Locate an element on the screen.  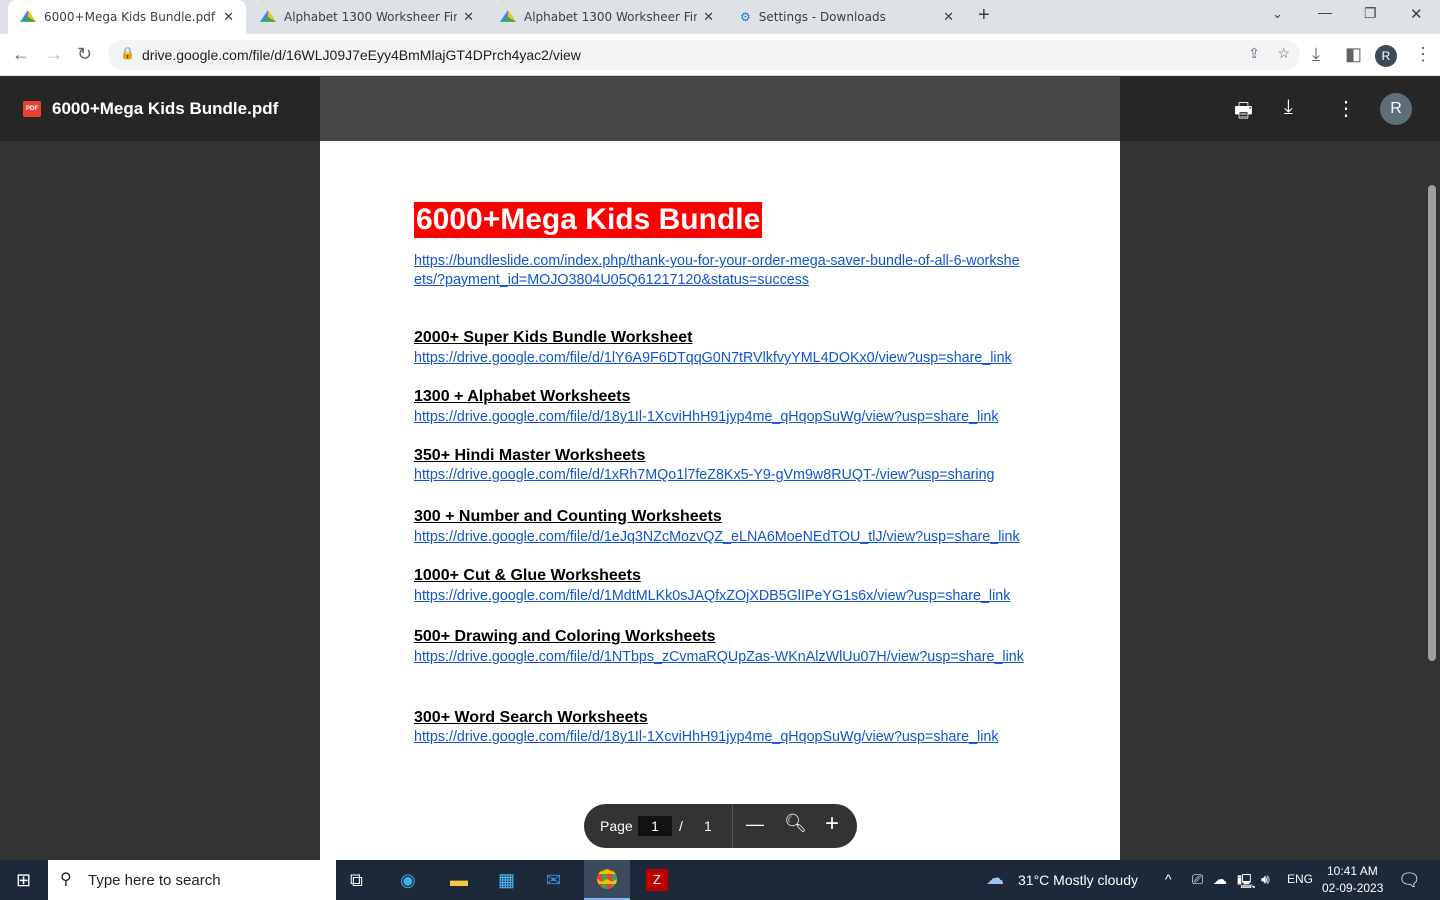
viewer-header-center is located at coordinates (720, 109).